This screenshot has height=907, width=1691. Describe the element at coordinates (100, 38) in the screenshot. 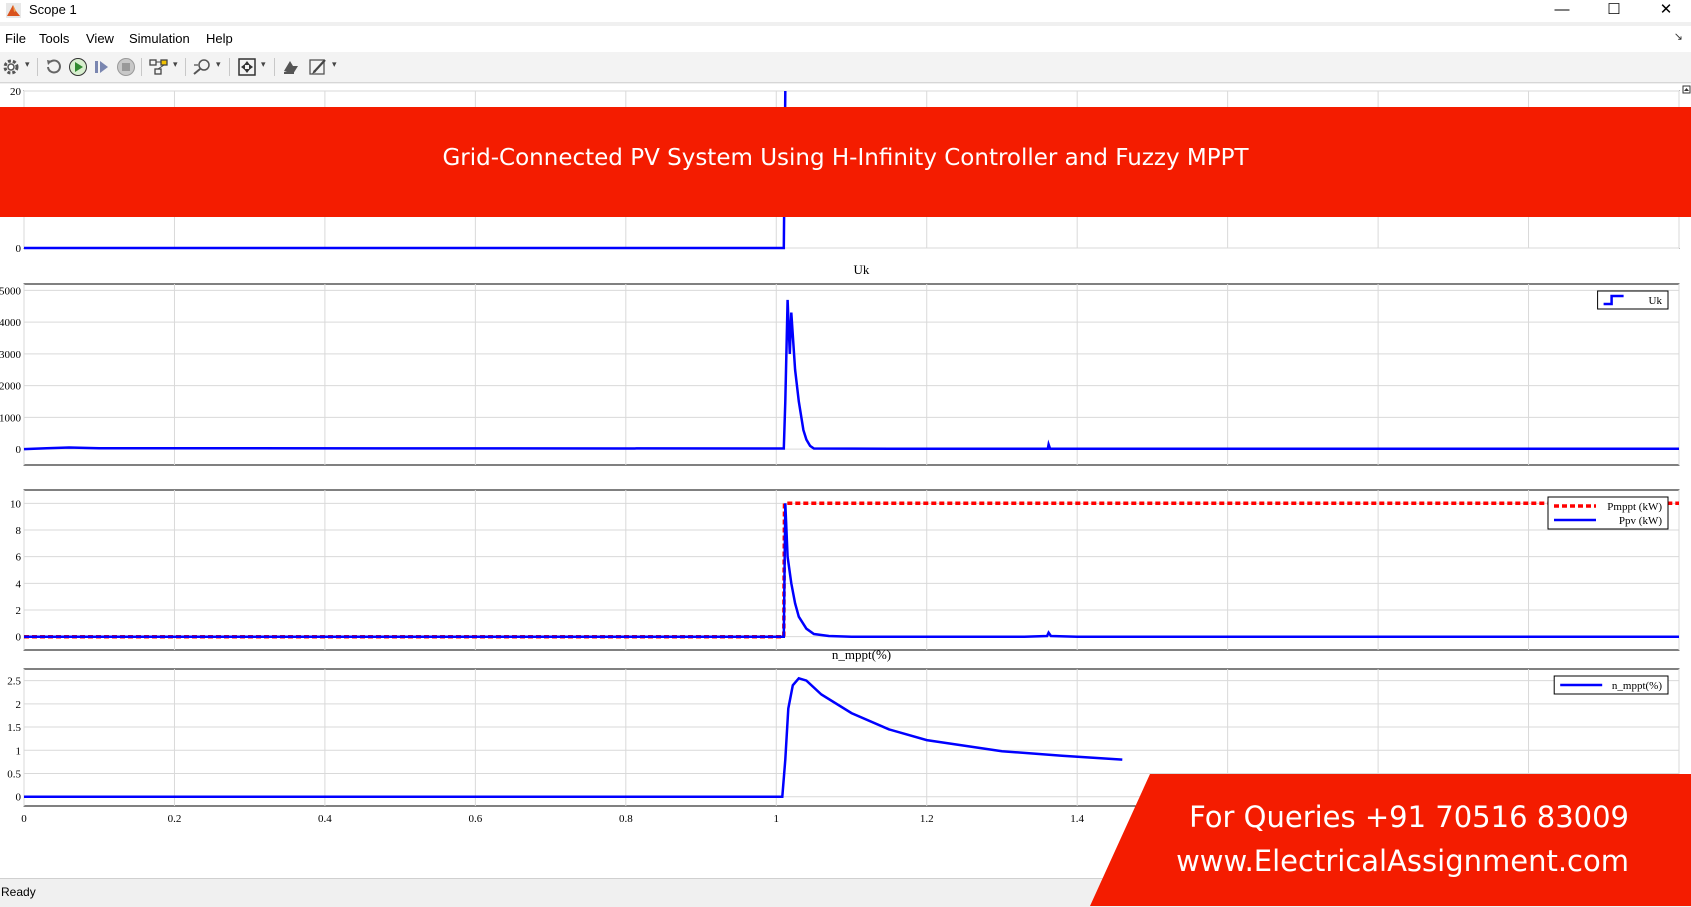

I see `menu-view: View` at that location.